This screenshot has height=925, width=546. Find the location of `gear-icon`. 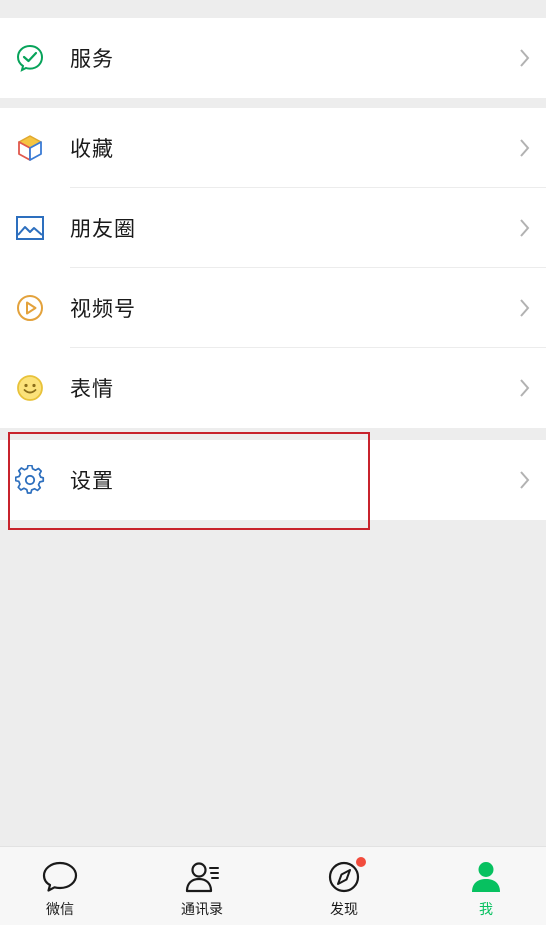

gear-icon is located at coordinates (30, 480).